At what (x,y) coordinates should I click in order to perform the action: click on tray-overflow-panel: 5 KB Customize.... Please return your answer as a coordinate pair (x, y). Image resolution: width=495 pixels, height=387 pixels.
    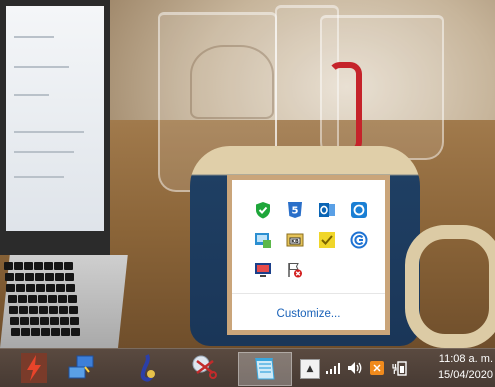
    Looking at the image, I should click on (308, 255).